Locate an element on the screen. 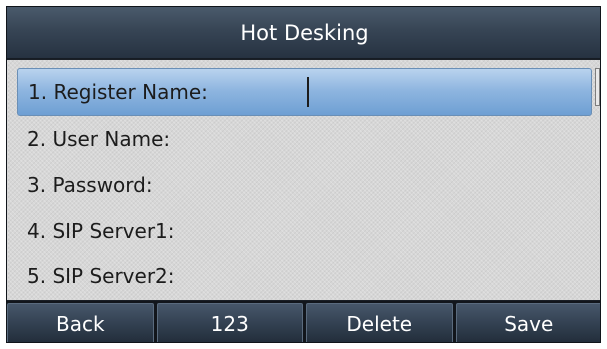 The image size is (607, 349). sip-server2-field: 5. SIP Server2: is located at coordinates (304, 276).